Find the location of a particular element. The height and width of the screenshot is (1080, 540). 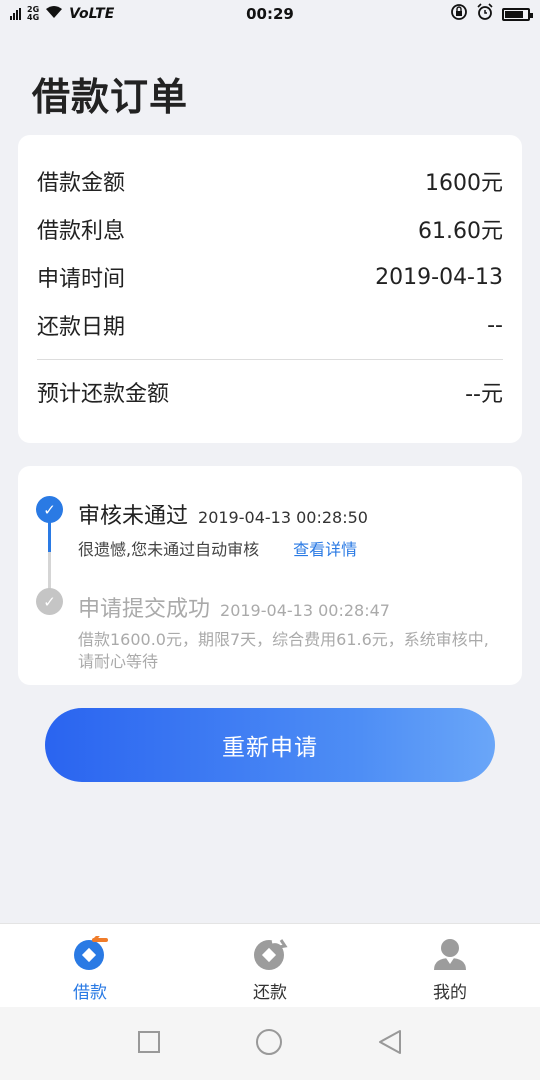

repay-date-row: 还款日期 -- is located at coordinates (270, 325).